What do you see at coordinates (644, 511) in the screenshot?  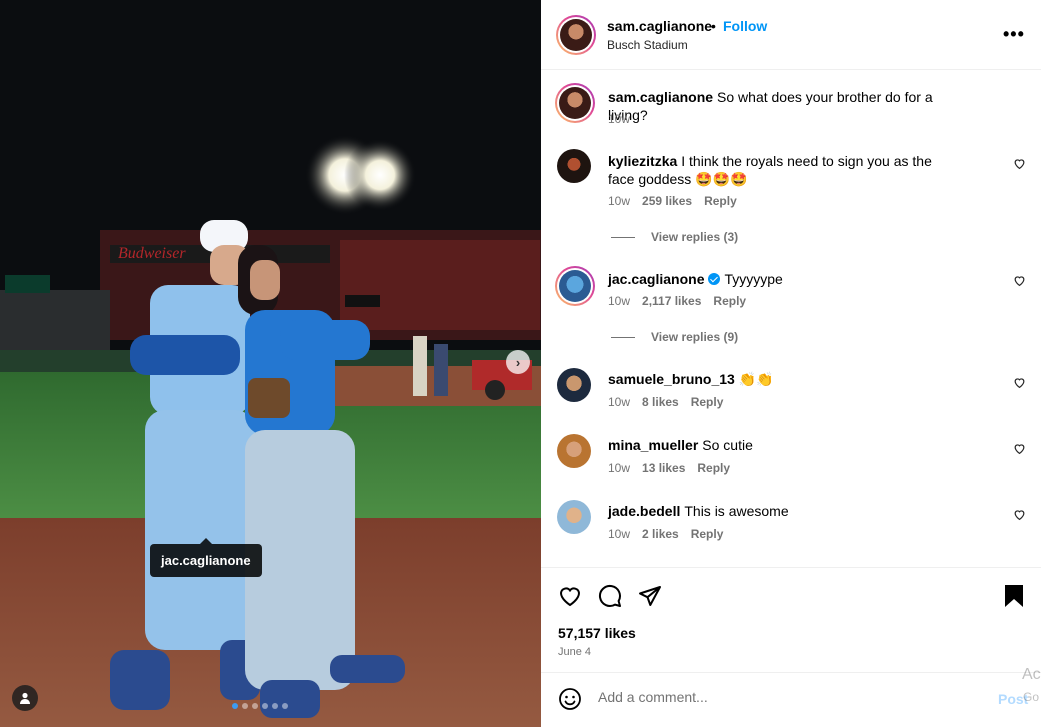 I see `comment-username: jade.bedell` at bounding box center [644, 511].